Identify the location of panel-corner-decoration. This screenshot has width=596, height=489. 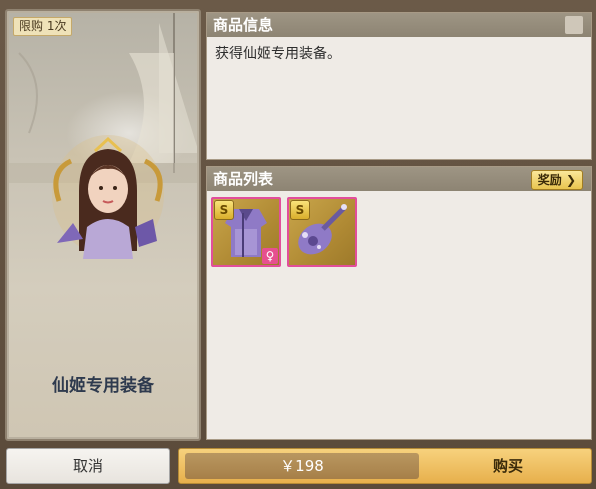
(574, 25).